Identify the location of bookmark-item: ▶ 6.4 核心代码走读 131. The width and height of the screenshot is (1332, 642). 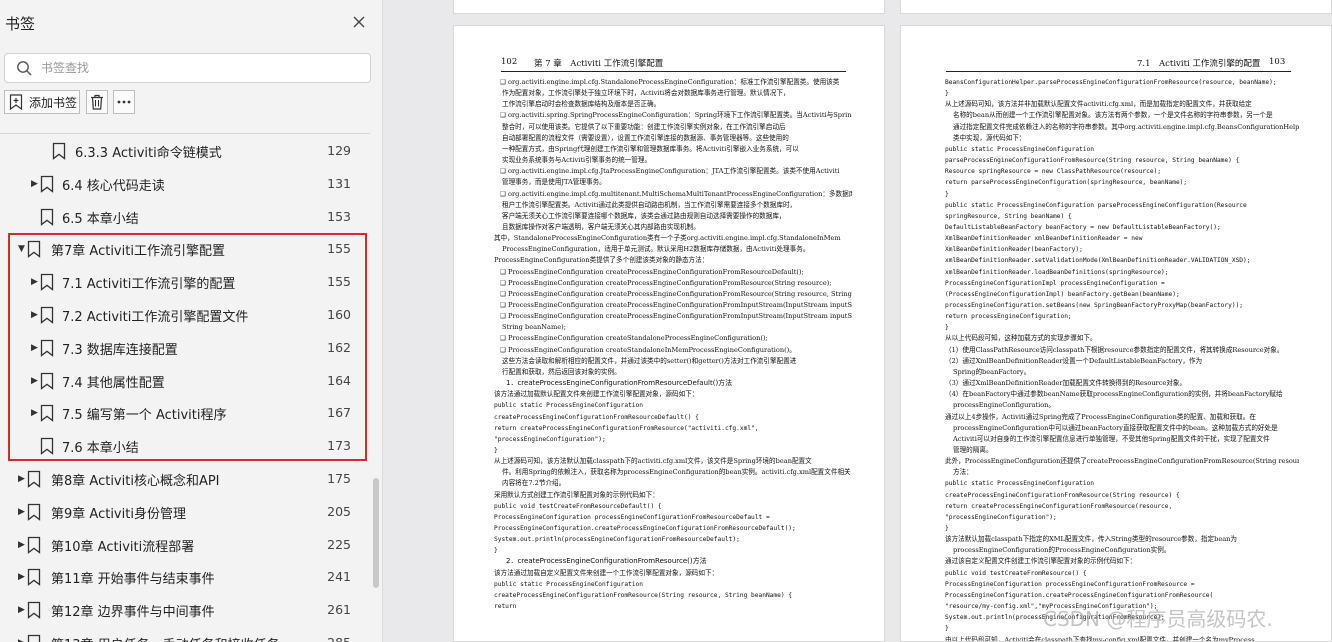
(185, 184).